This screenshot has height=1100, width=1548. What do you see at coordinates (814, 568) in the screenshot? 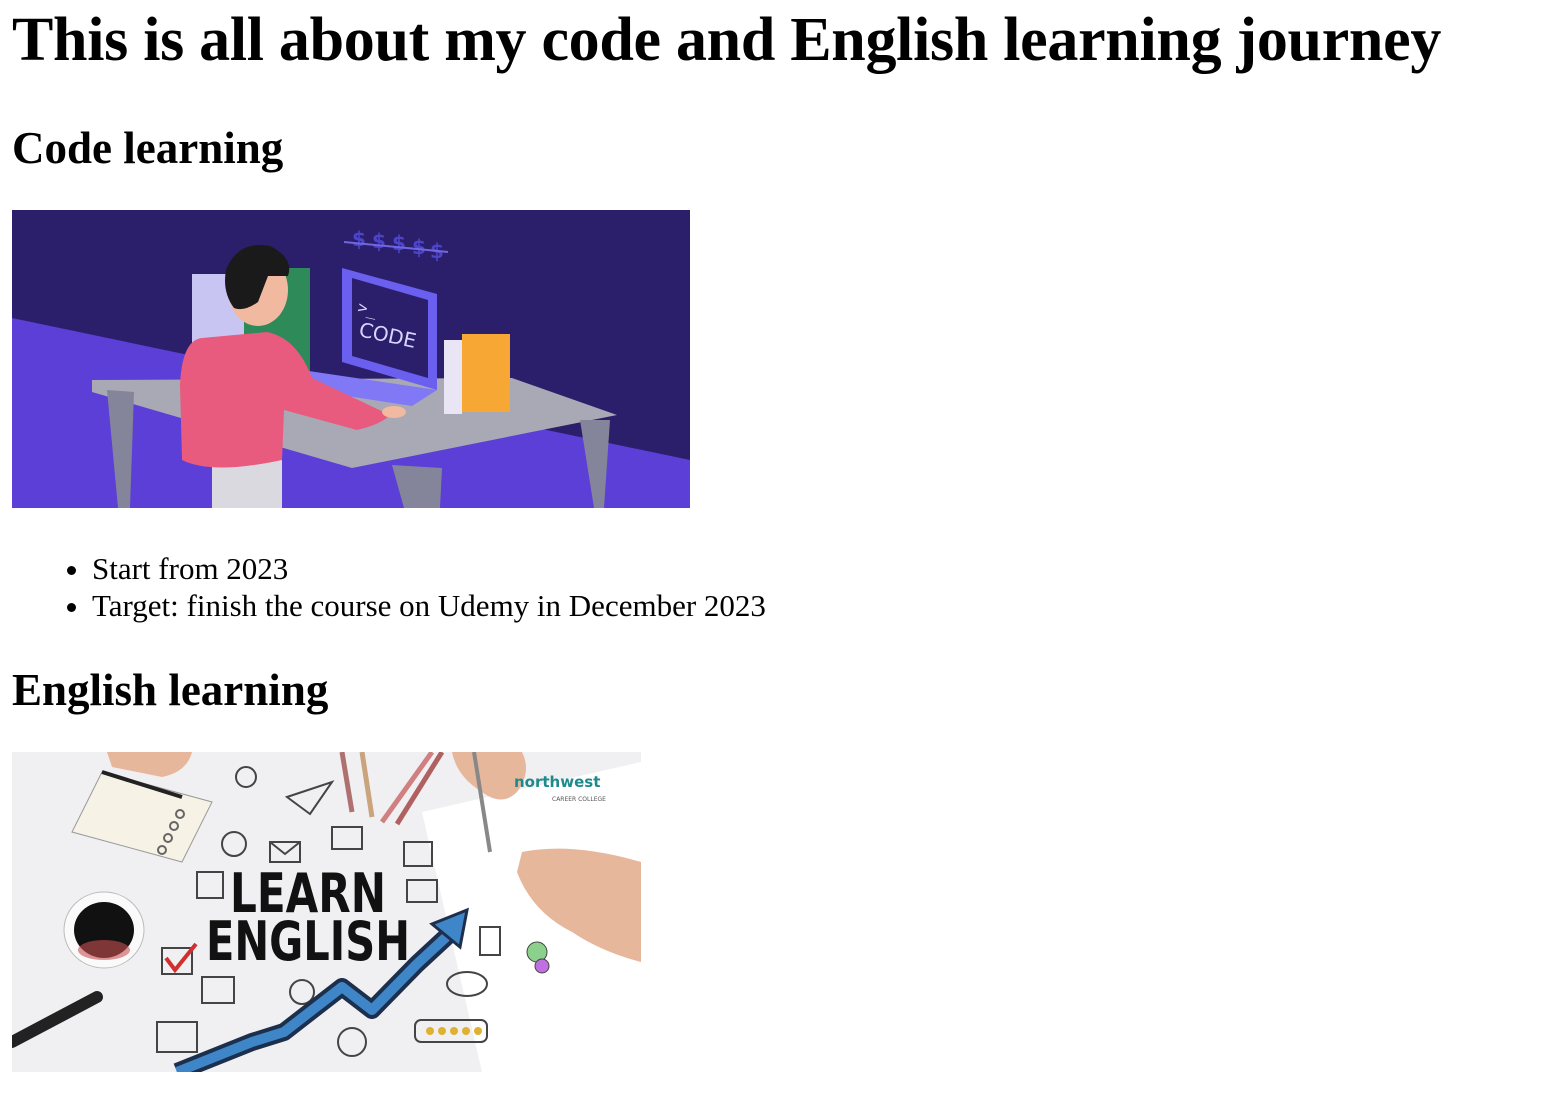
I see `list-item: Start from 2023` at bounding box center [814, 568].